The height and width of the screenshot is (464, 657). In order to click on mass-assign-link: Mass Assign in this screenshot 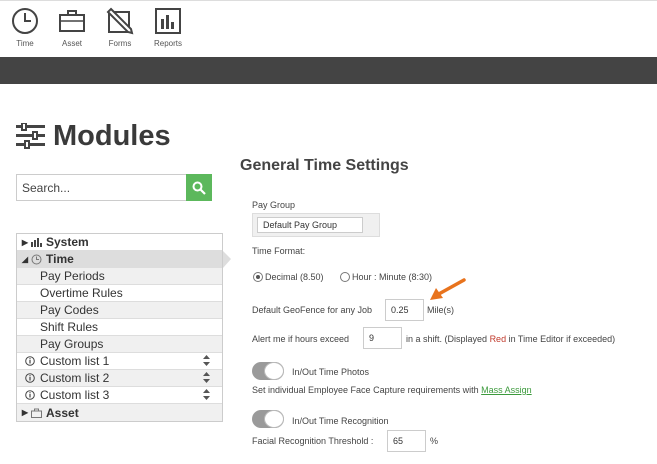, I will do `click(506, 390)`.